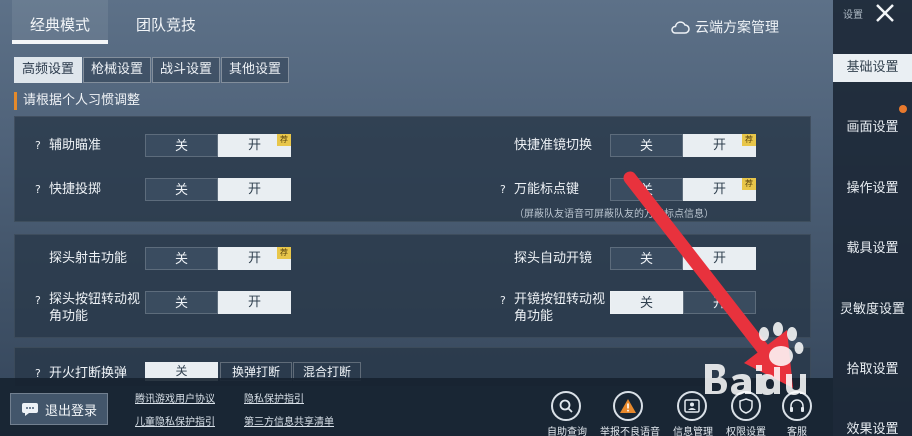 The image size is (912, 436). I want to click on link-privacy-guide: 隐私保护指引, so click(274, 397).